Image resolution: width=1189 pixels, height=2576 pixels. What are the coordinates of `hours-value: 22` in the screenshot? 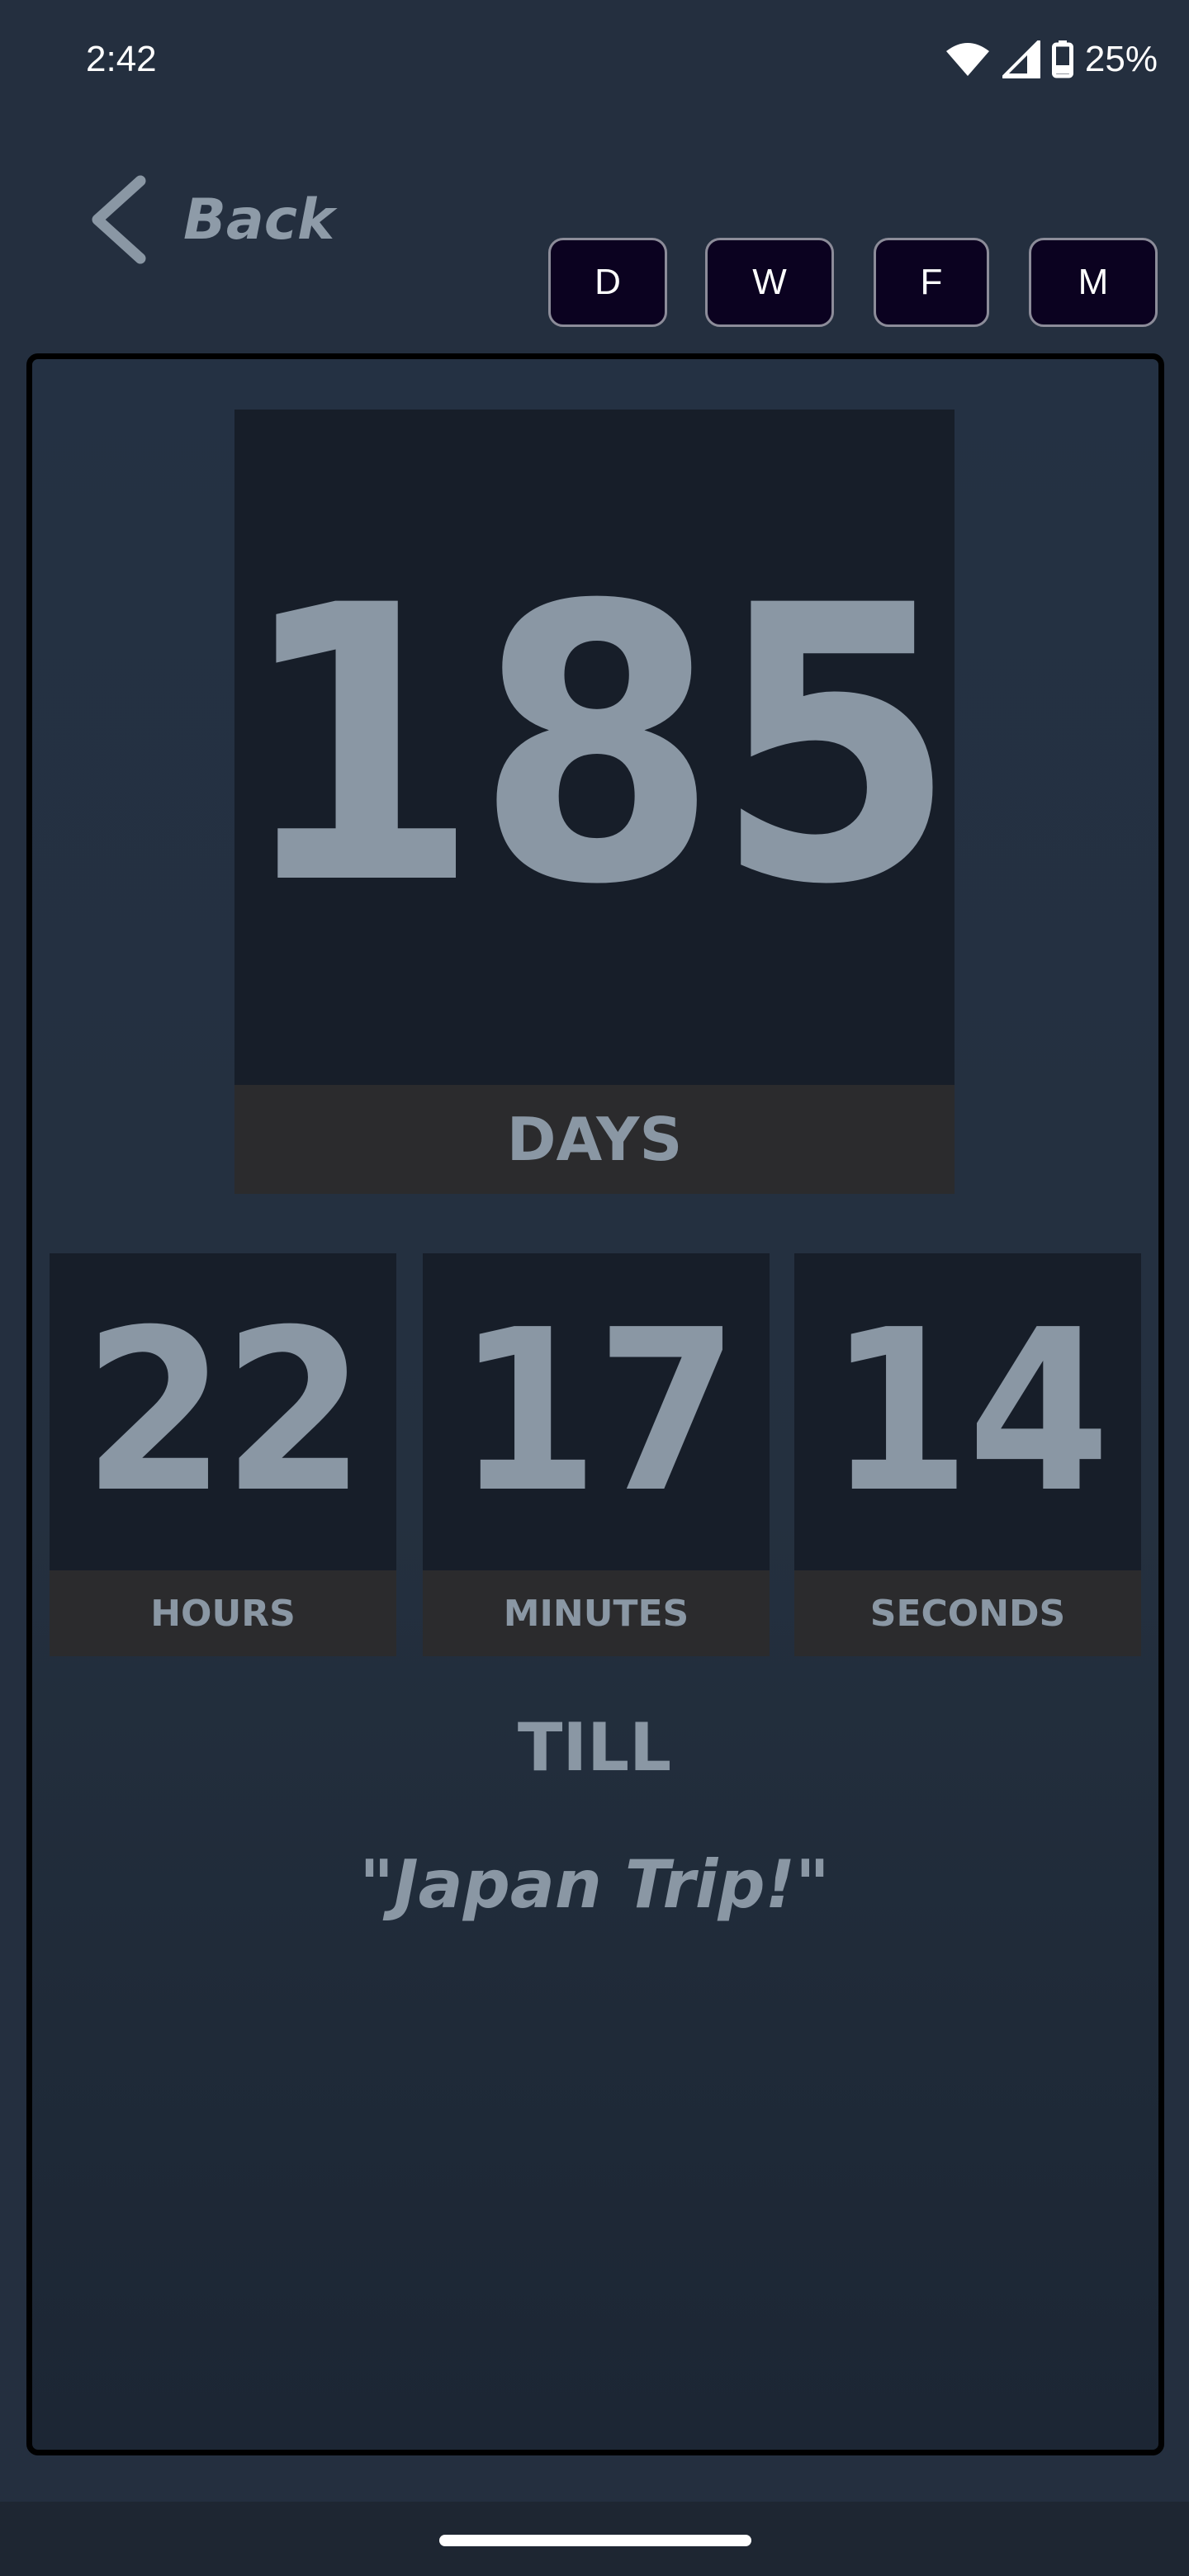 It's located at (224, 1411).